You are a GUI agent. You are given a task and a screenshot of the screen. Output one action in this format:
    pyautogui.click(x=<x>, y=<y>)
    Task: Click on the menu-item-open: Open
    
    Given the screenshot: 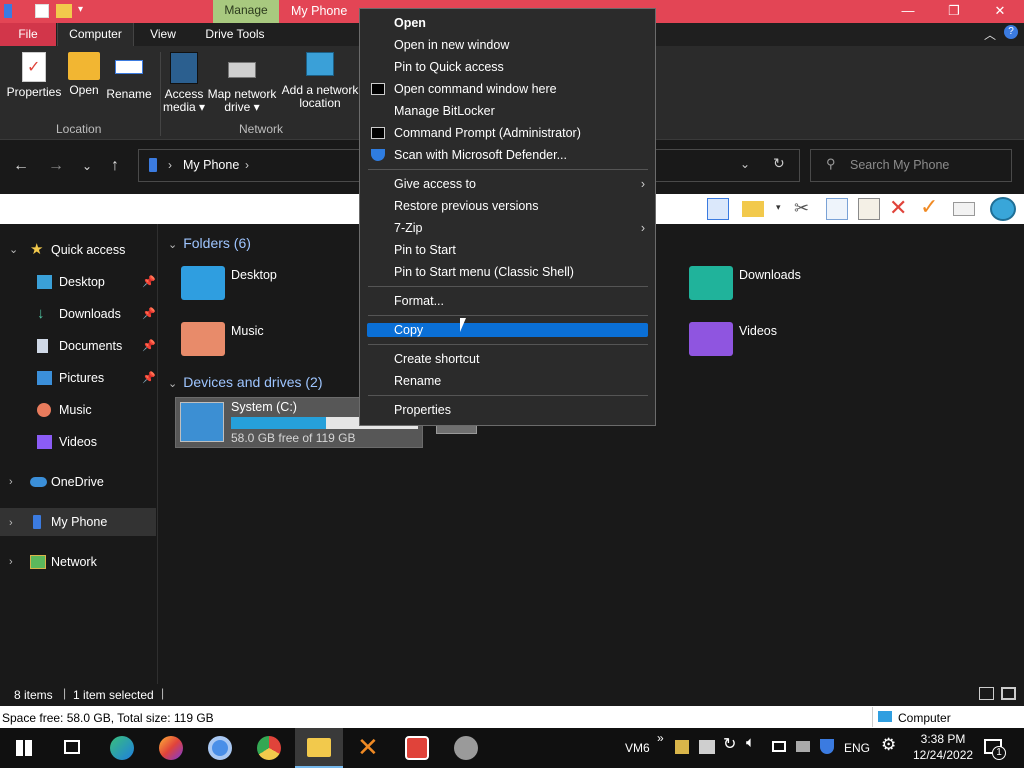 What is the action you would take?
    pyautogui.click(x=507, y=23)
    